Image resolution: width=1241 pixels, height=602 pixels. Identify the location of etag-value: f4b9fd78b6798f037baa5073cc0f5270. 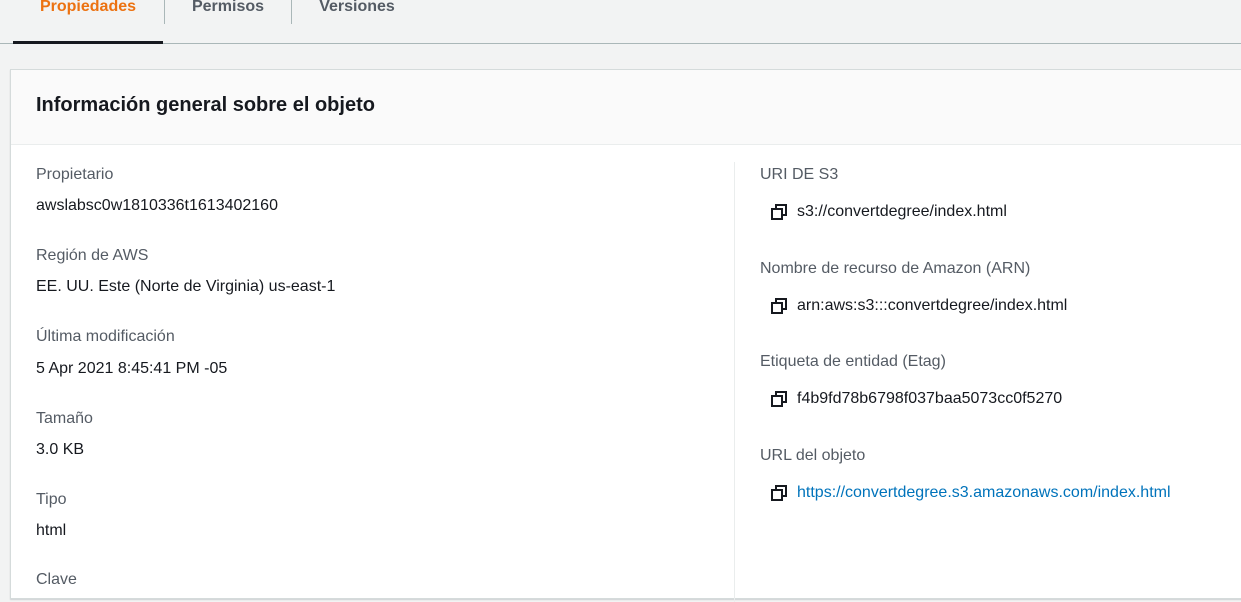
(930, 398).